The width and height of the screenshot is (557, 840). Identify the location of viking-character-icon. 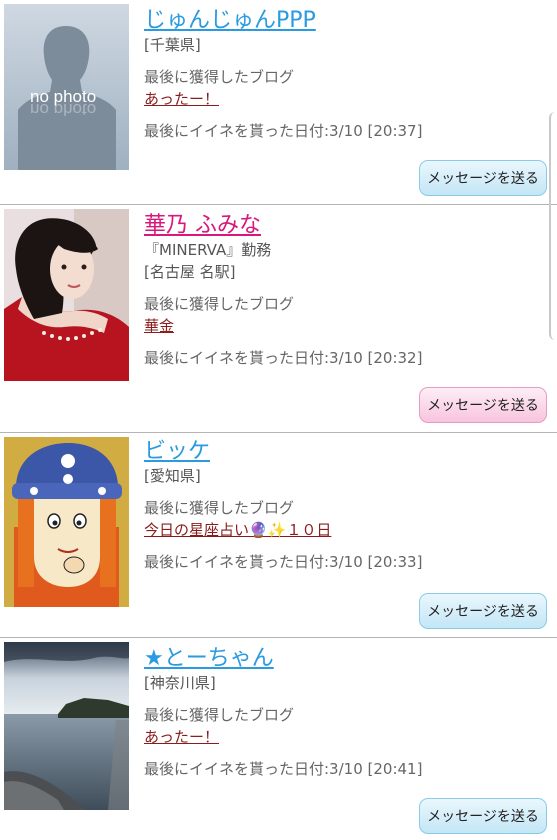
(66, 522).